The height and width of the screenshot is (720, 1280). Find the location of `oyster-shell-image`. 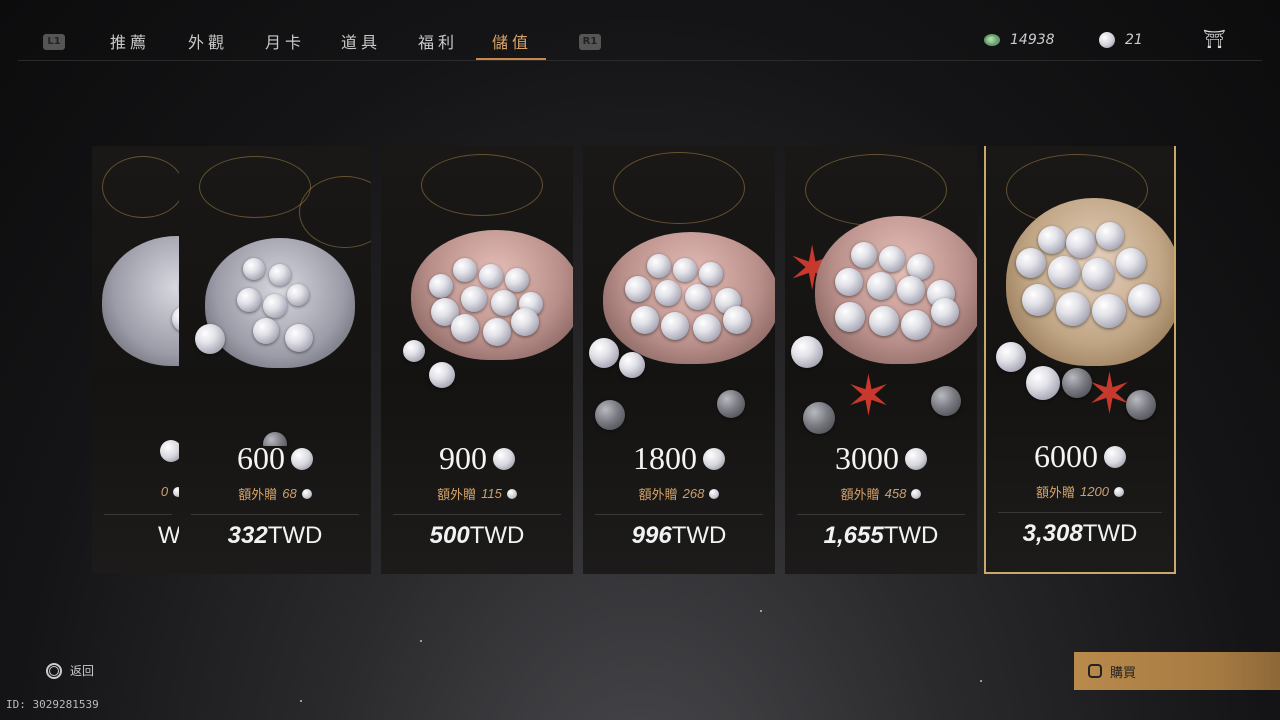

oyster-shell-image is located at coordinates (143, 301).